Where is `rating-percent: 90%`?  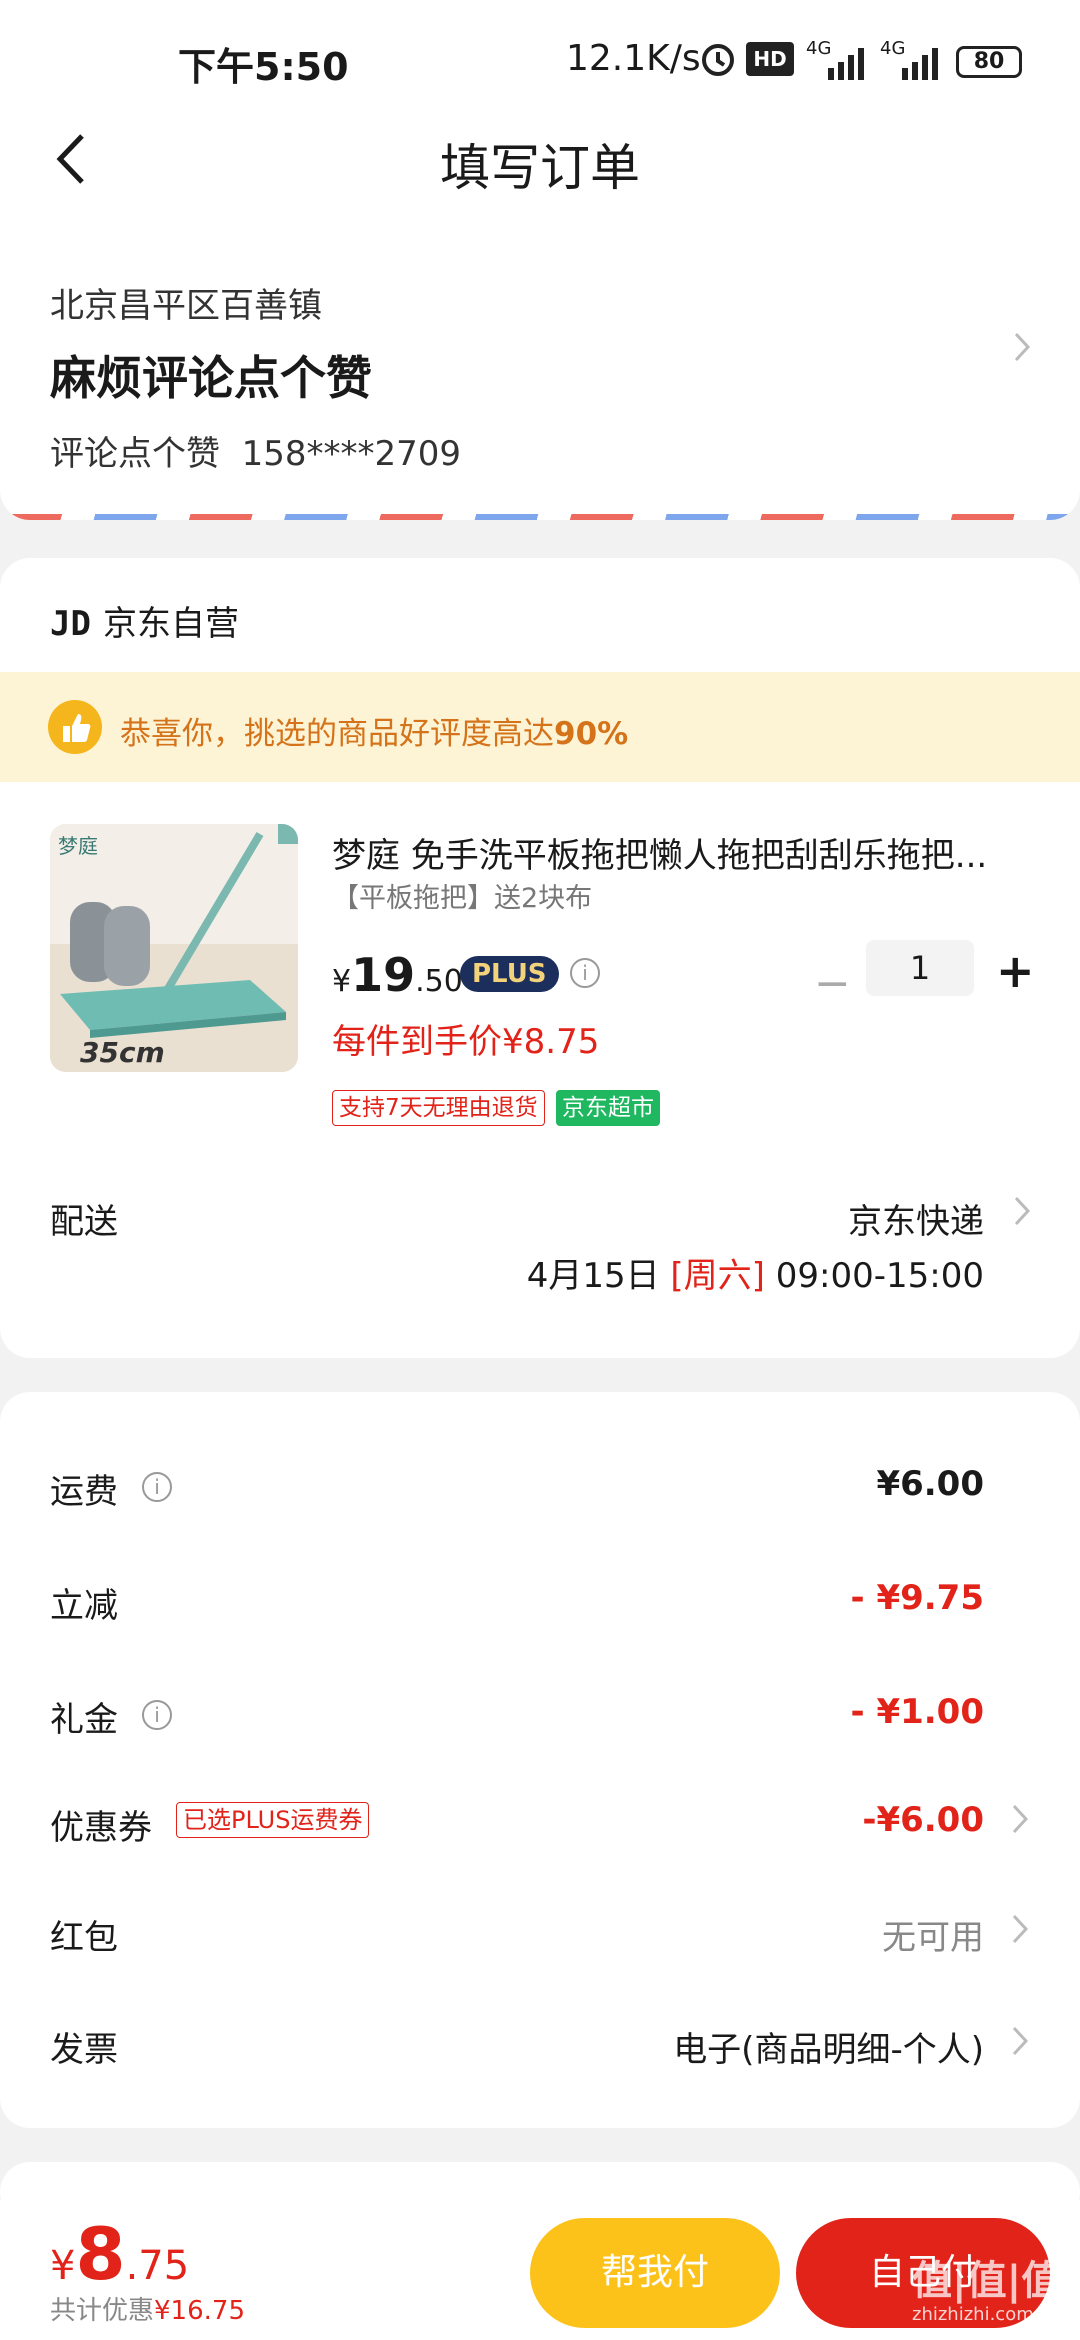 rating-percent: 90% is located at coordinates (591, 734).